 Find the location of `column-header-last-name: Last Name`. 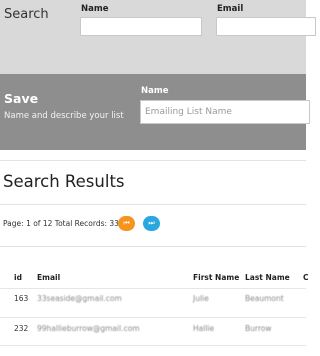

column-header-last-name: Last Name is located at coordinates (267, 277).